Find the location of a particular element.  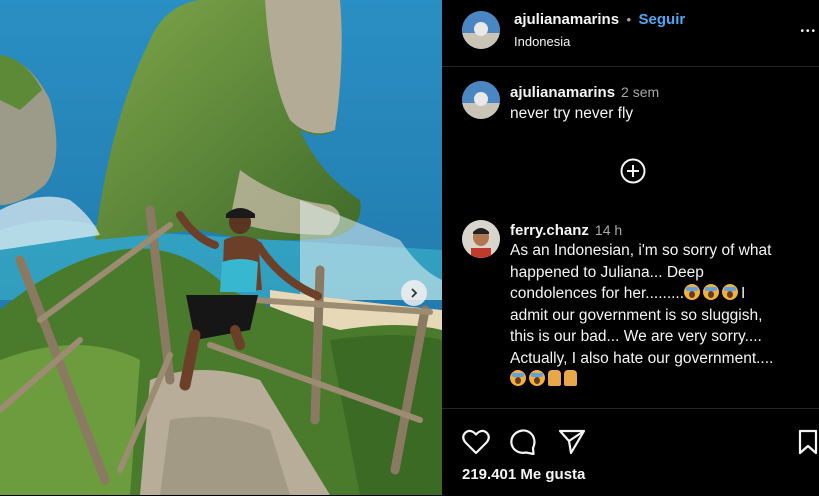

chevron-right-icon is located at coordinates (414, 293).